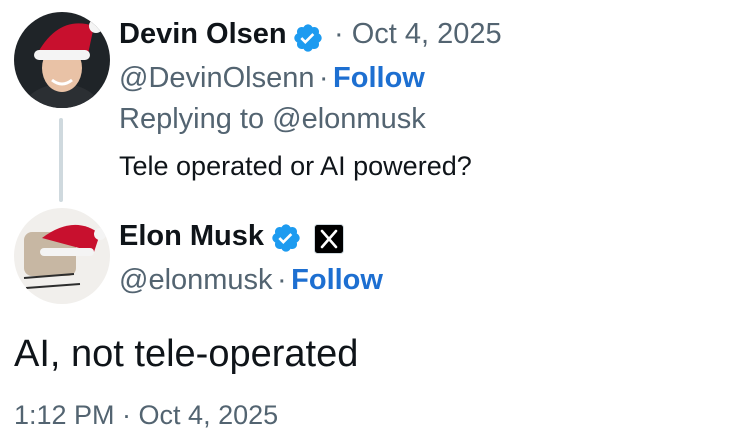 This screenshot has height=446, width=736. Describe the element at coordinates (216, 78) in the screenshot. I see `reply-author-handle: @DevinOlsenn` at that location.